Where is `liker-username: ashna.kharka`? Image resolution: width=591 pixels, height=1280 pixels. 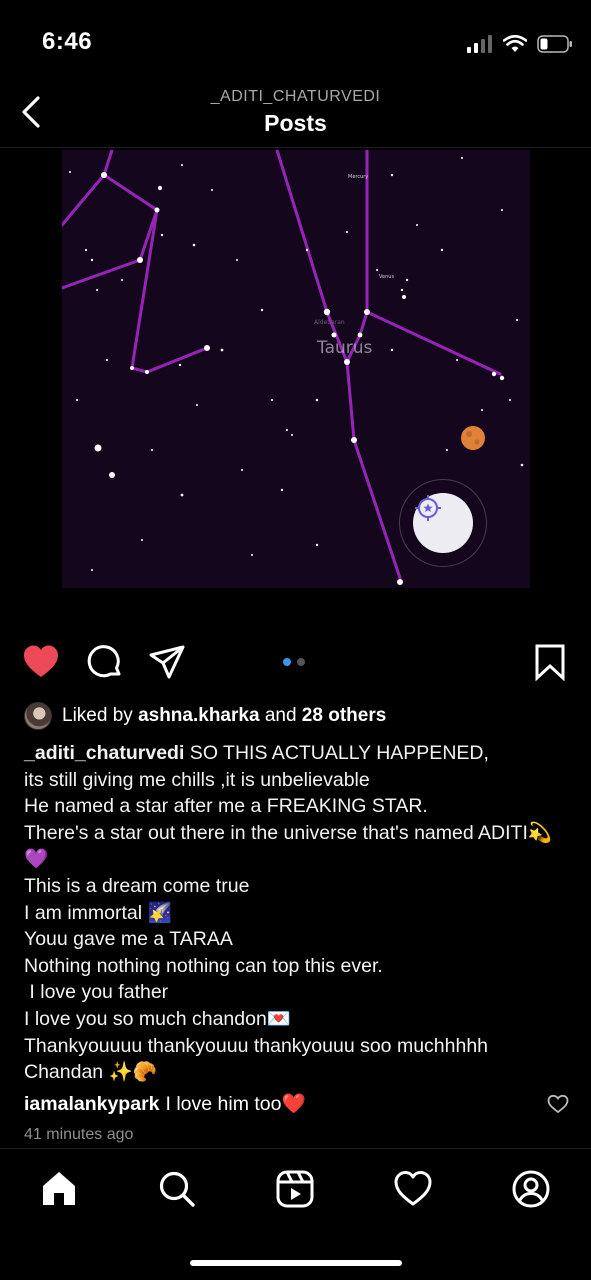 liker-username: ashna.kharka is located at coordinates (198, 715).